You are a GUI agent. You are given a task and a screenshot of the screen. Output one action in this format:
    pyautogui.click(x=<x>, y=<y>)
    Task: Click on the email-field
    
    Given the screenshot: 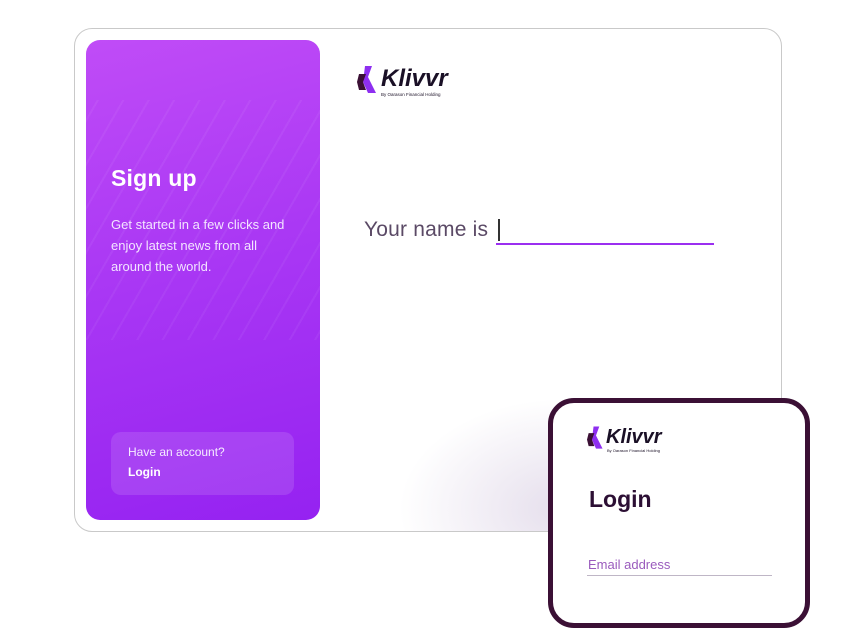 What is the action you would take?
    pyautogui.click(x=679, y=564)
    